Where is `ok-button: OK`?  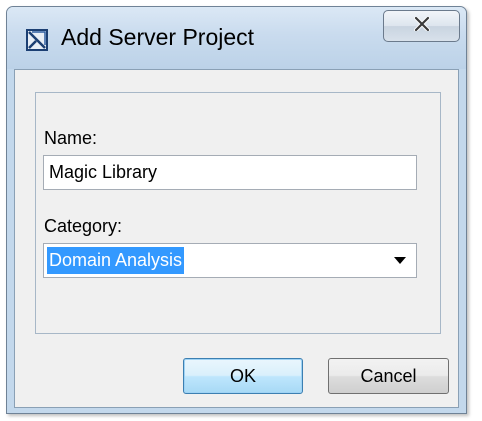 ok-button: OK is located at coordinates (243, 376).